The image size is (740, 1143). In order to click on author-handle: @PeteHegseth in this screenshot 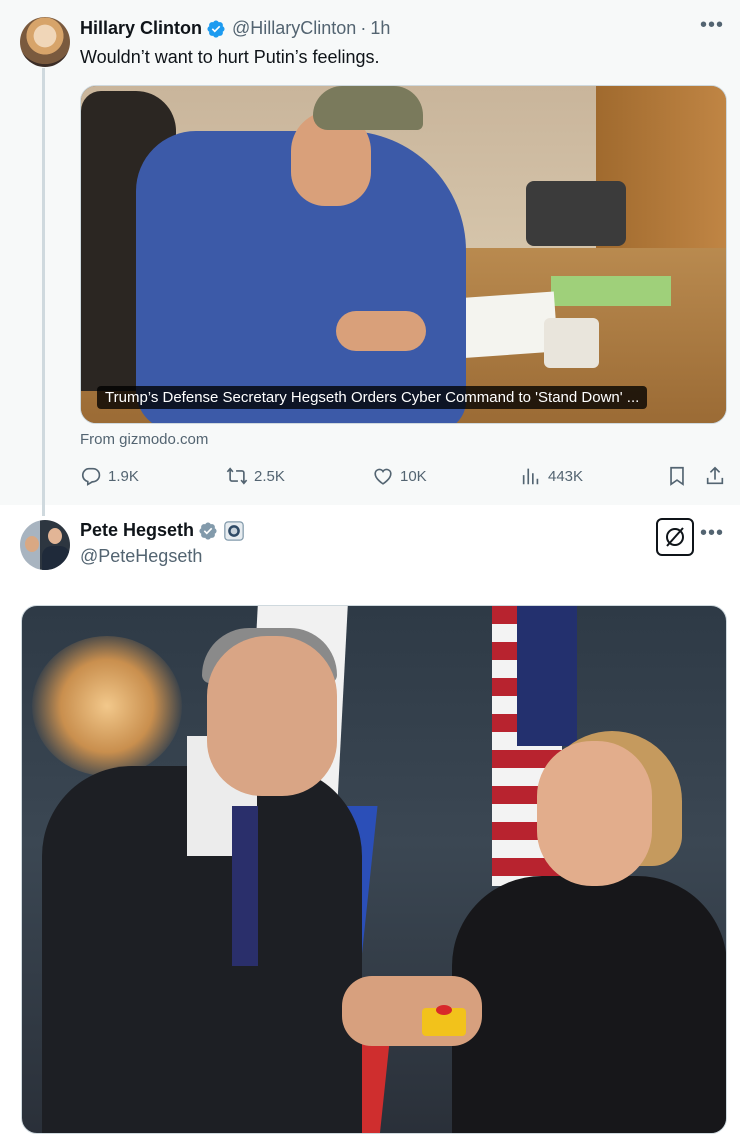, I will do `click(141, 556)`.